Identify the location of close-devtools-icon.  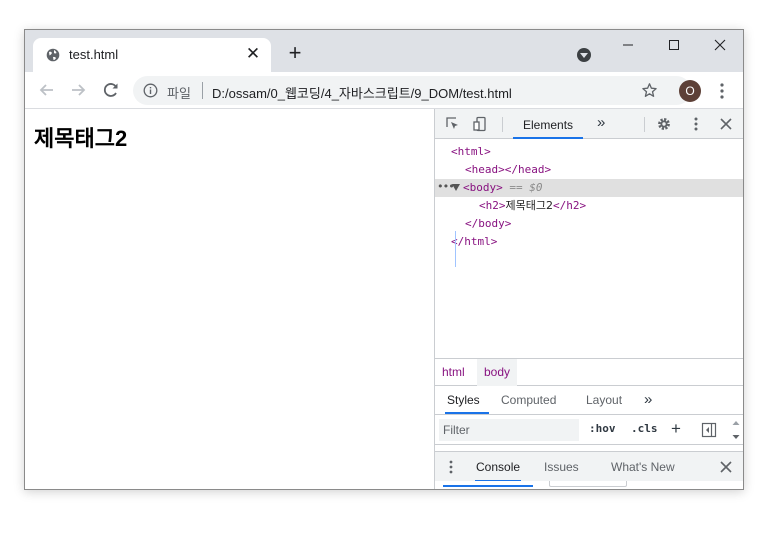
(726, 124).